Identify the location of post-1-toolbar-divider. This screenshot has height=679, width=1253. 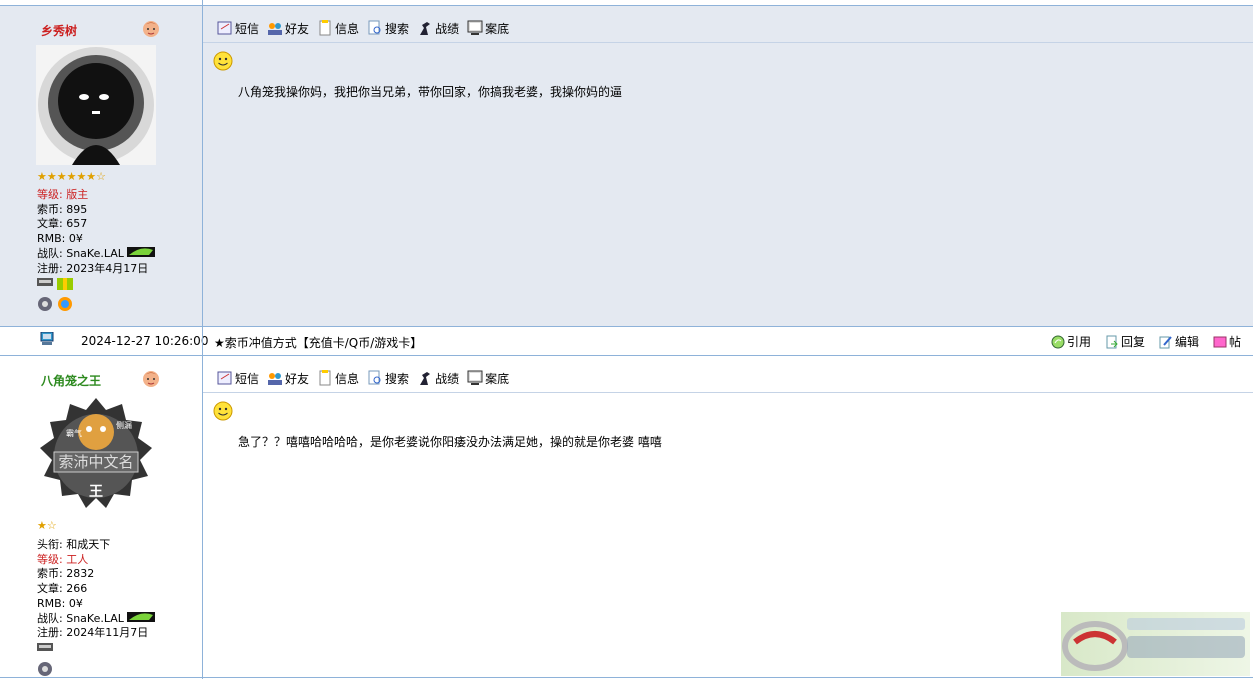
(728, 42).